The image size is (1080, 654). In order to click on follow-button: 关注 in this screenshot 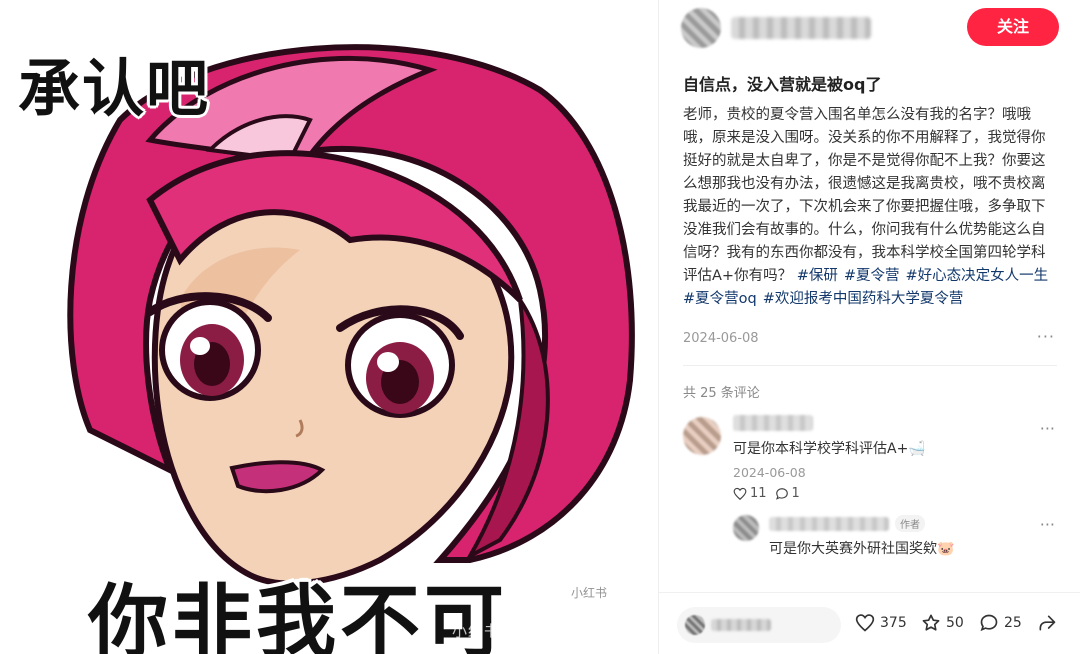, I will do `click(1013, 27)`.